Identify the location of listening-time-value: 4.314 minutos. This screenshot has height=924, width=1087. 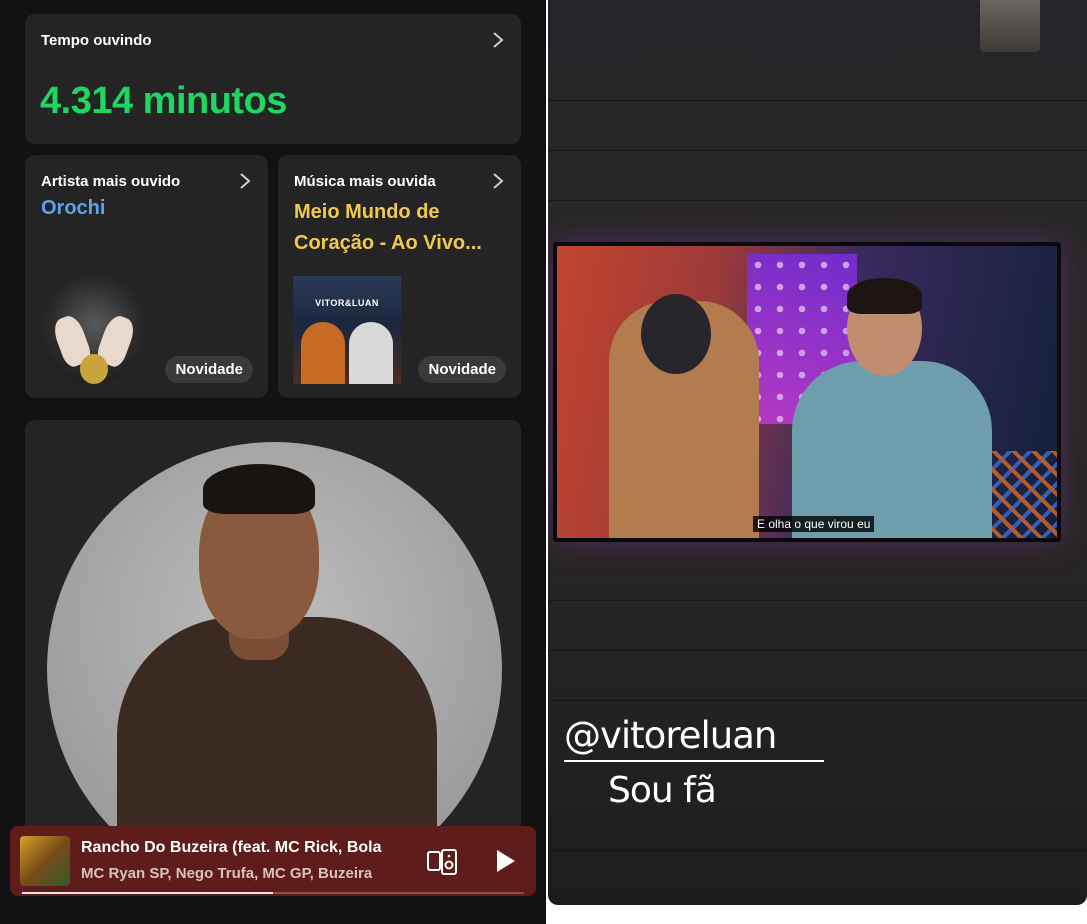
(163, 101).